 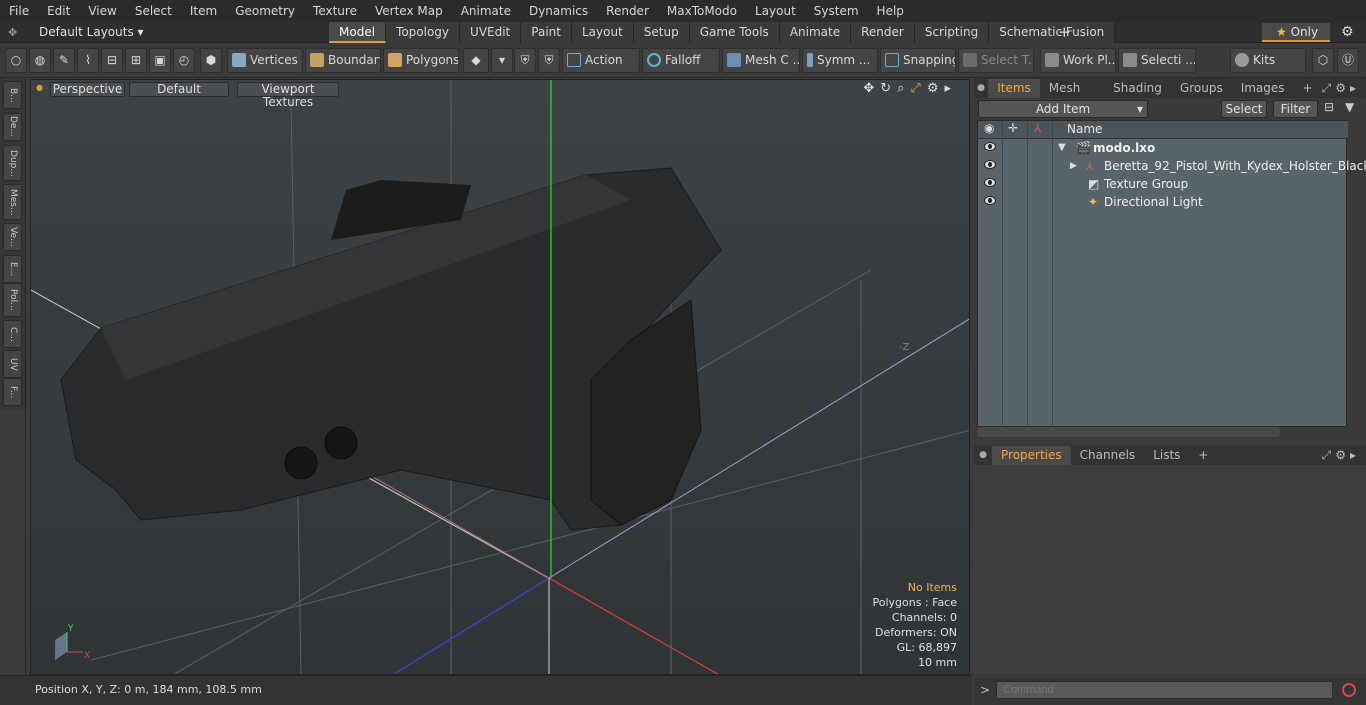 I want to click on viewport-arrow-icon: ▸, so click(x=950, y=88).